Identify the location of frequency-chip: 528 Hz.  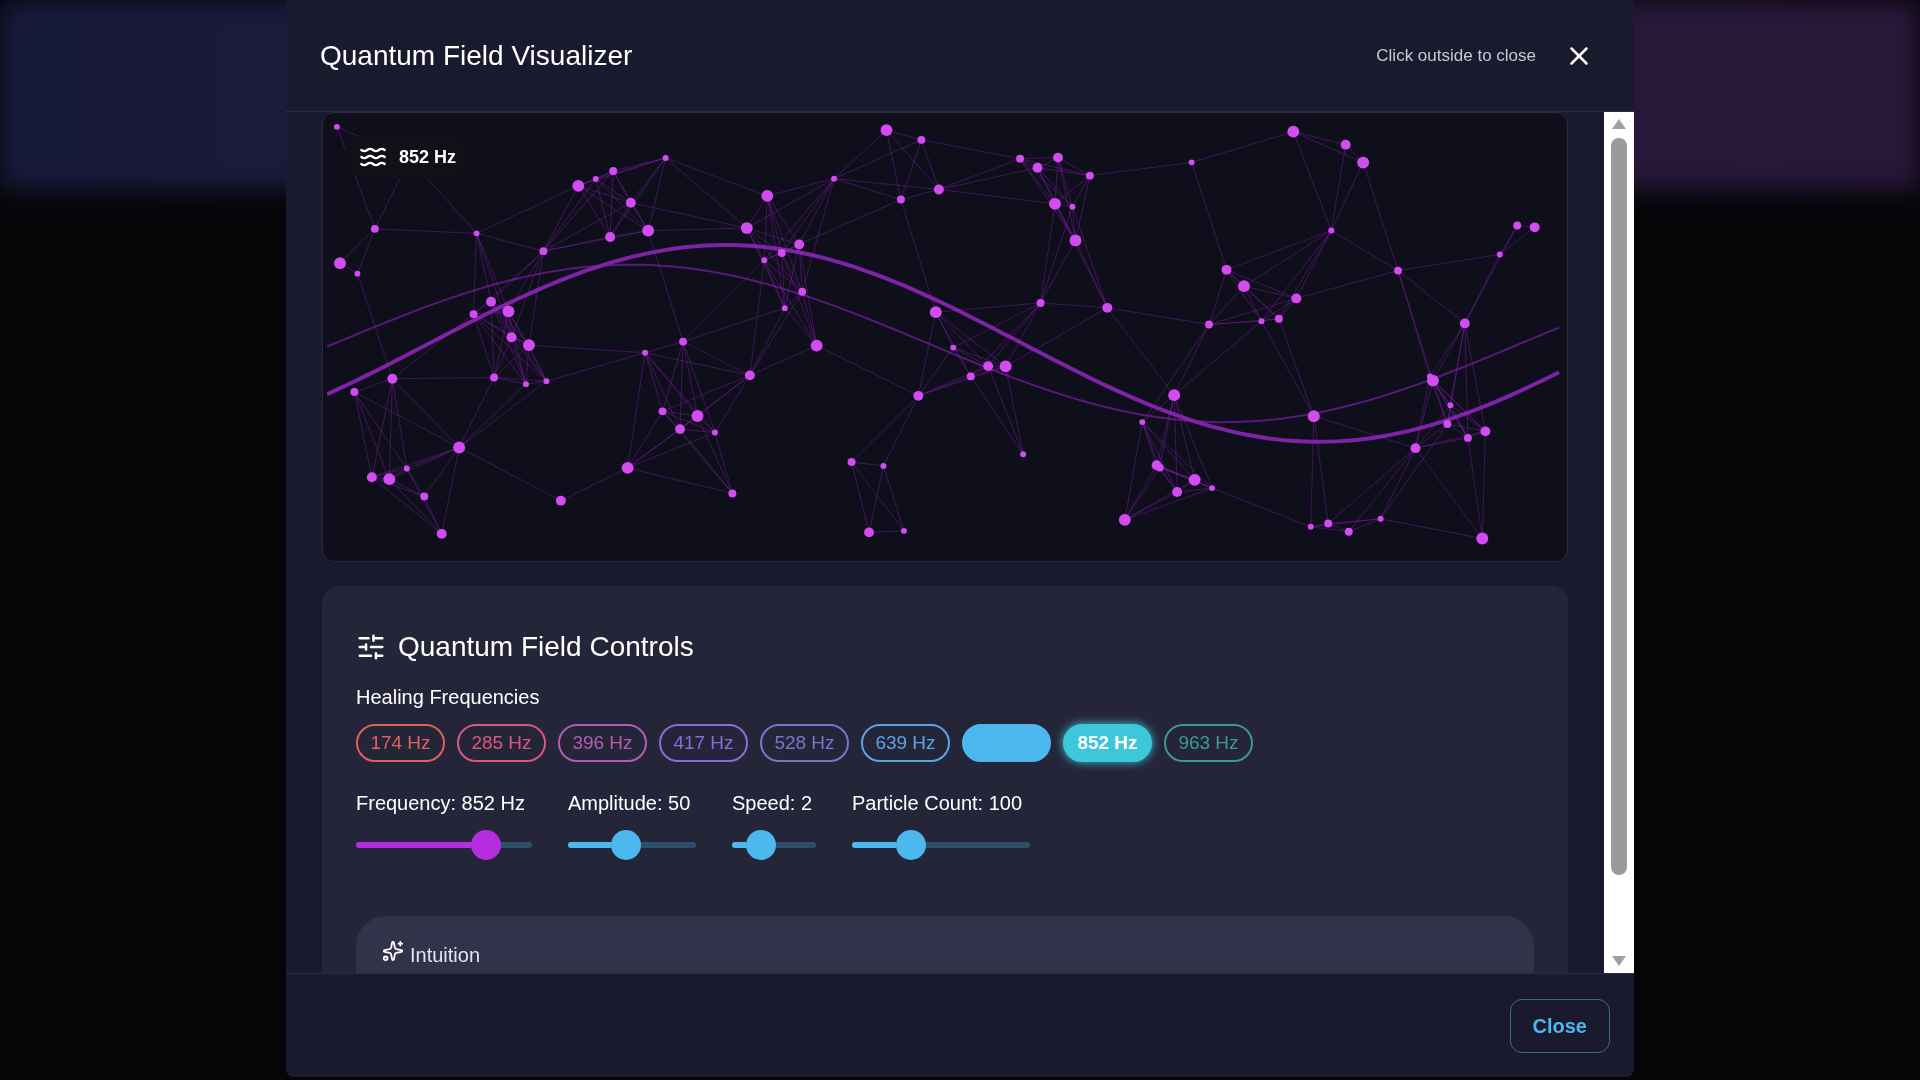
(804, 743).